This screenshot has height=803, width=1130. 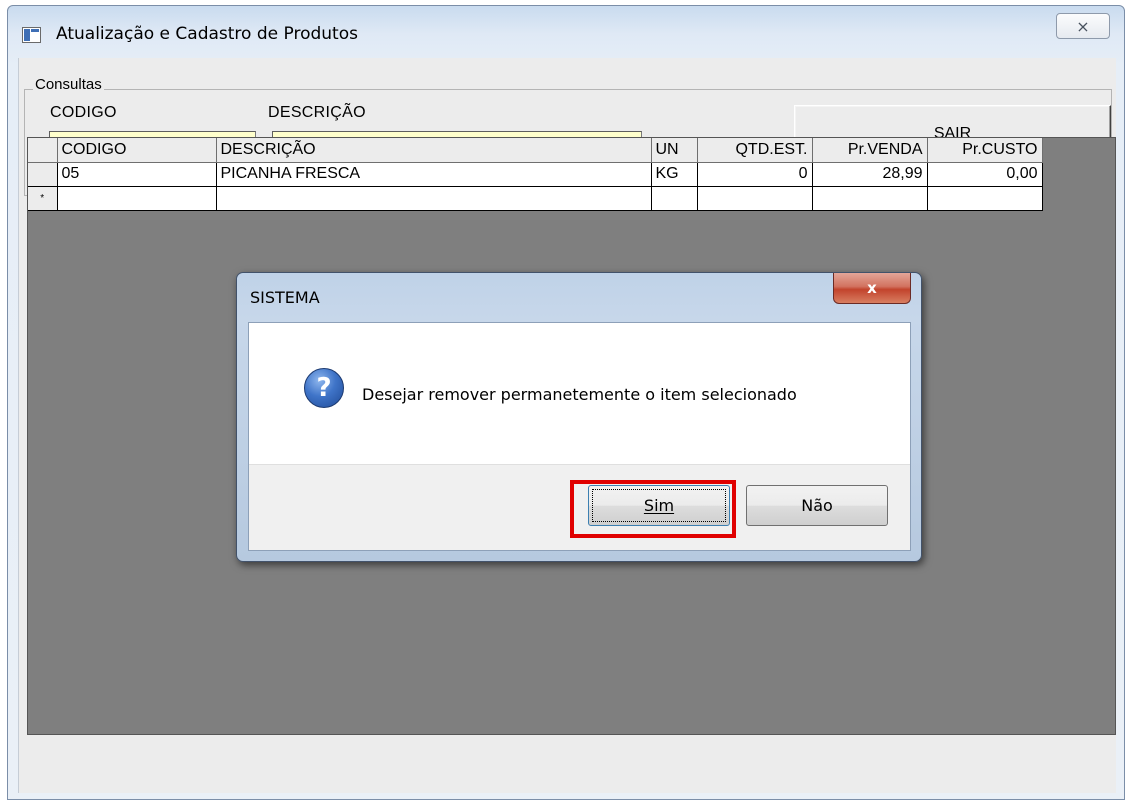 I want to click on close-icon: ⨯, so click(x=1083, y=26).